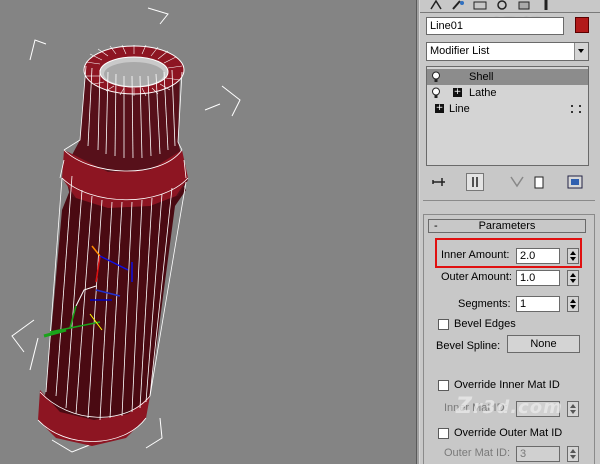 Image resolution: width=600 pixels, height=464 pixels. Describe the element at coordinates (507, 93) in the screenshot. I see `stack-item-lathe: + Lathe` at that location.